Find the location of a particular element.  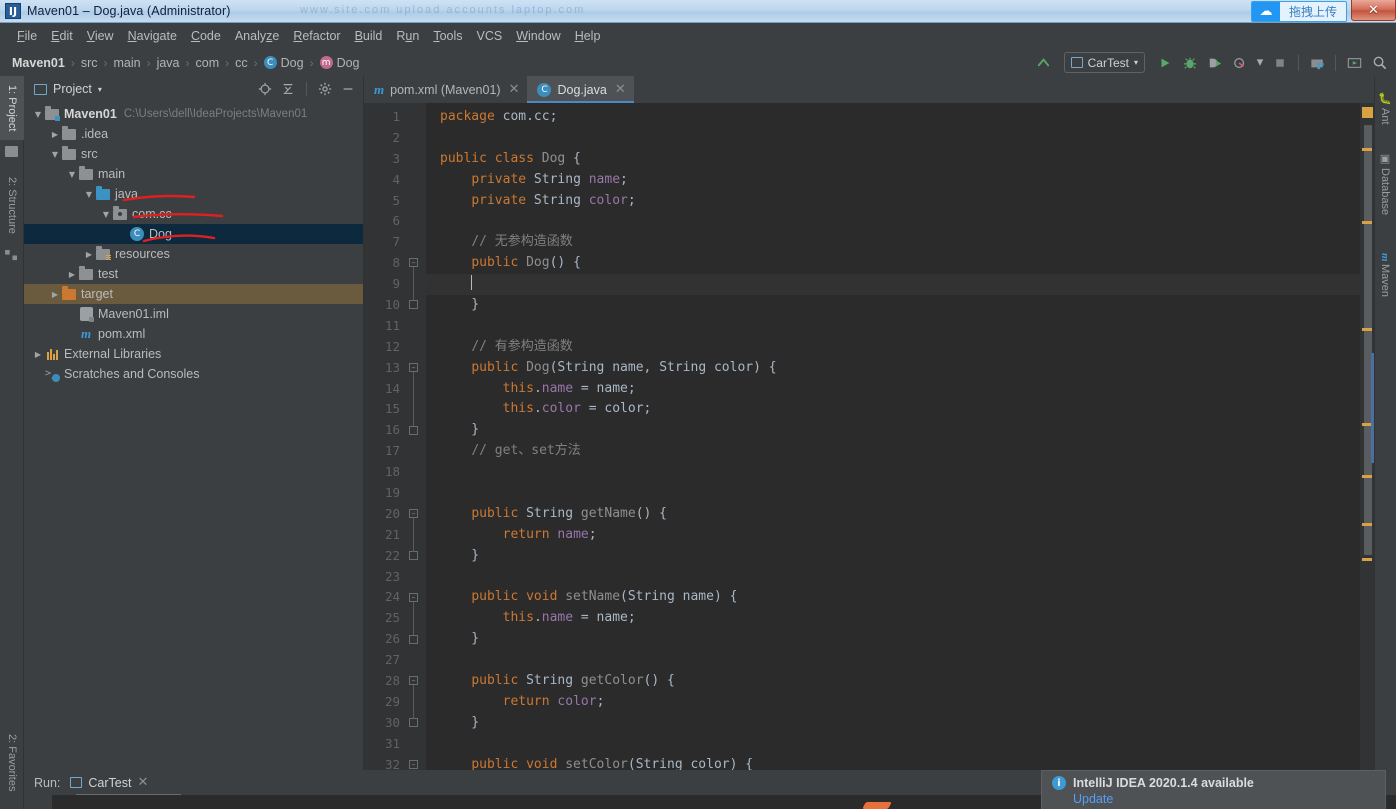

debug-bug-icon is located at coordinates (1190, 63).